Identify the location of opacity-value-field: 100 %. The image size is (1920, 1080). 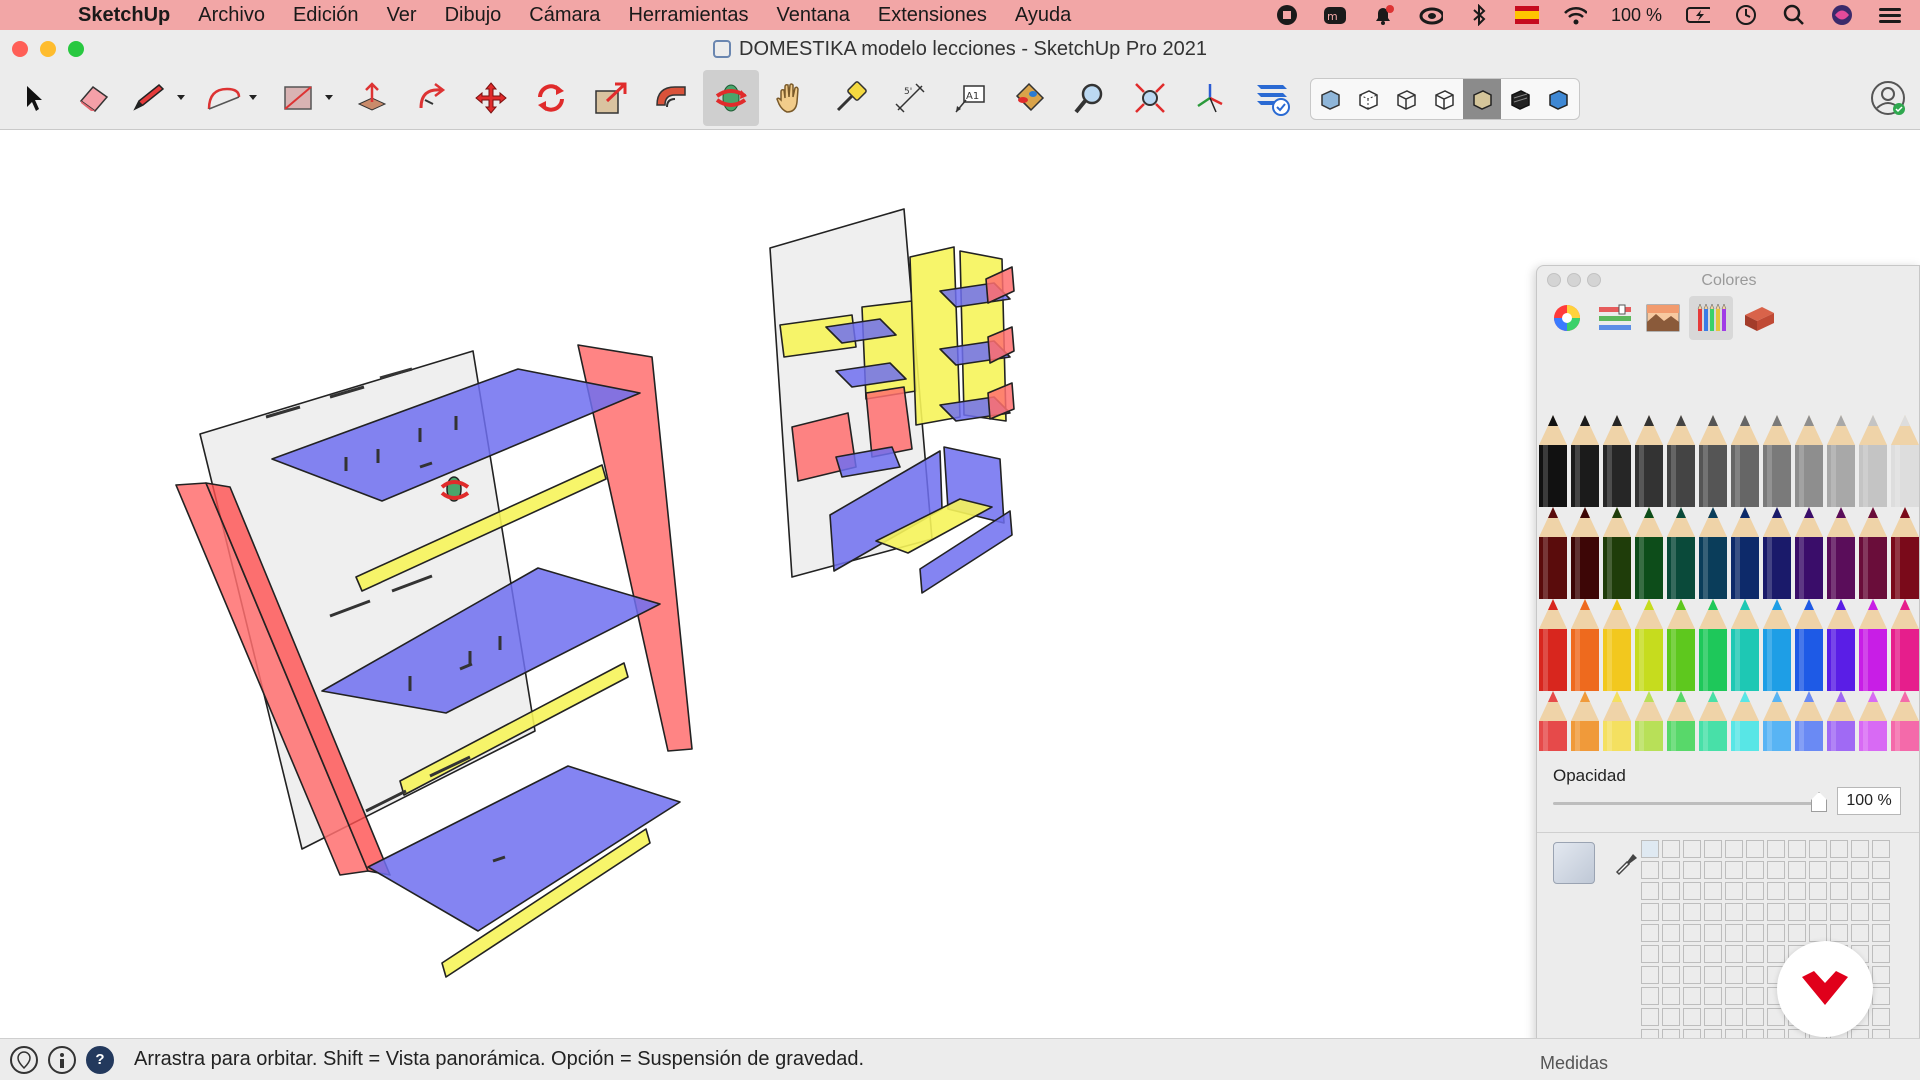
(1869, 801).